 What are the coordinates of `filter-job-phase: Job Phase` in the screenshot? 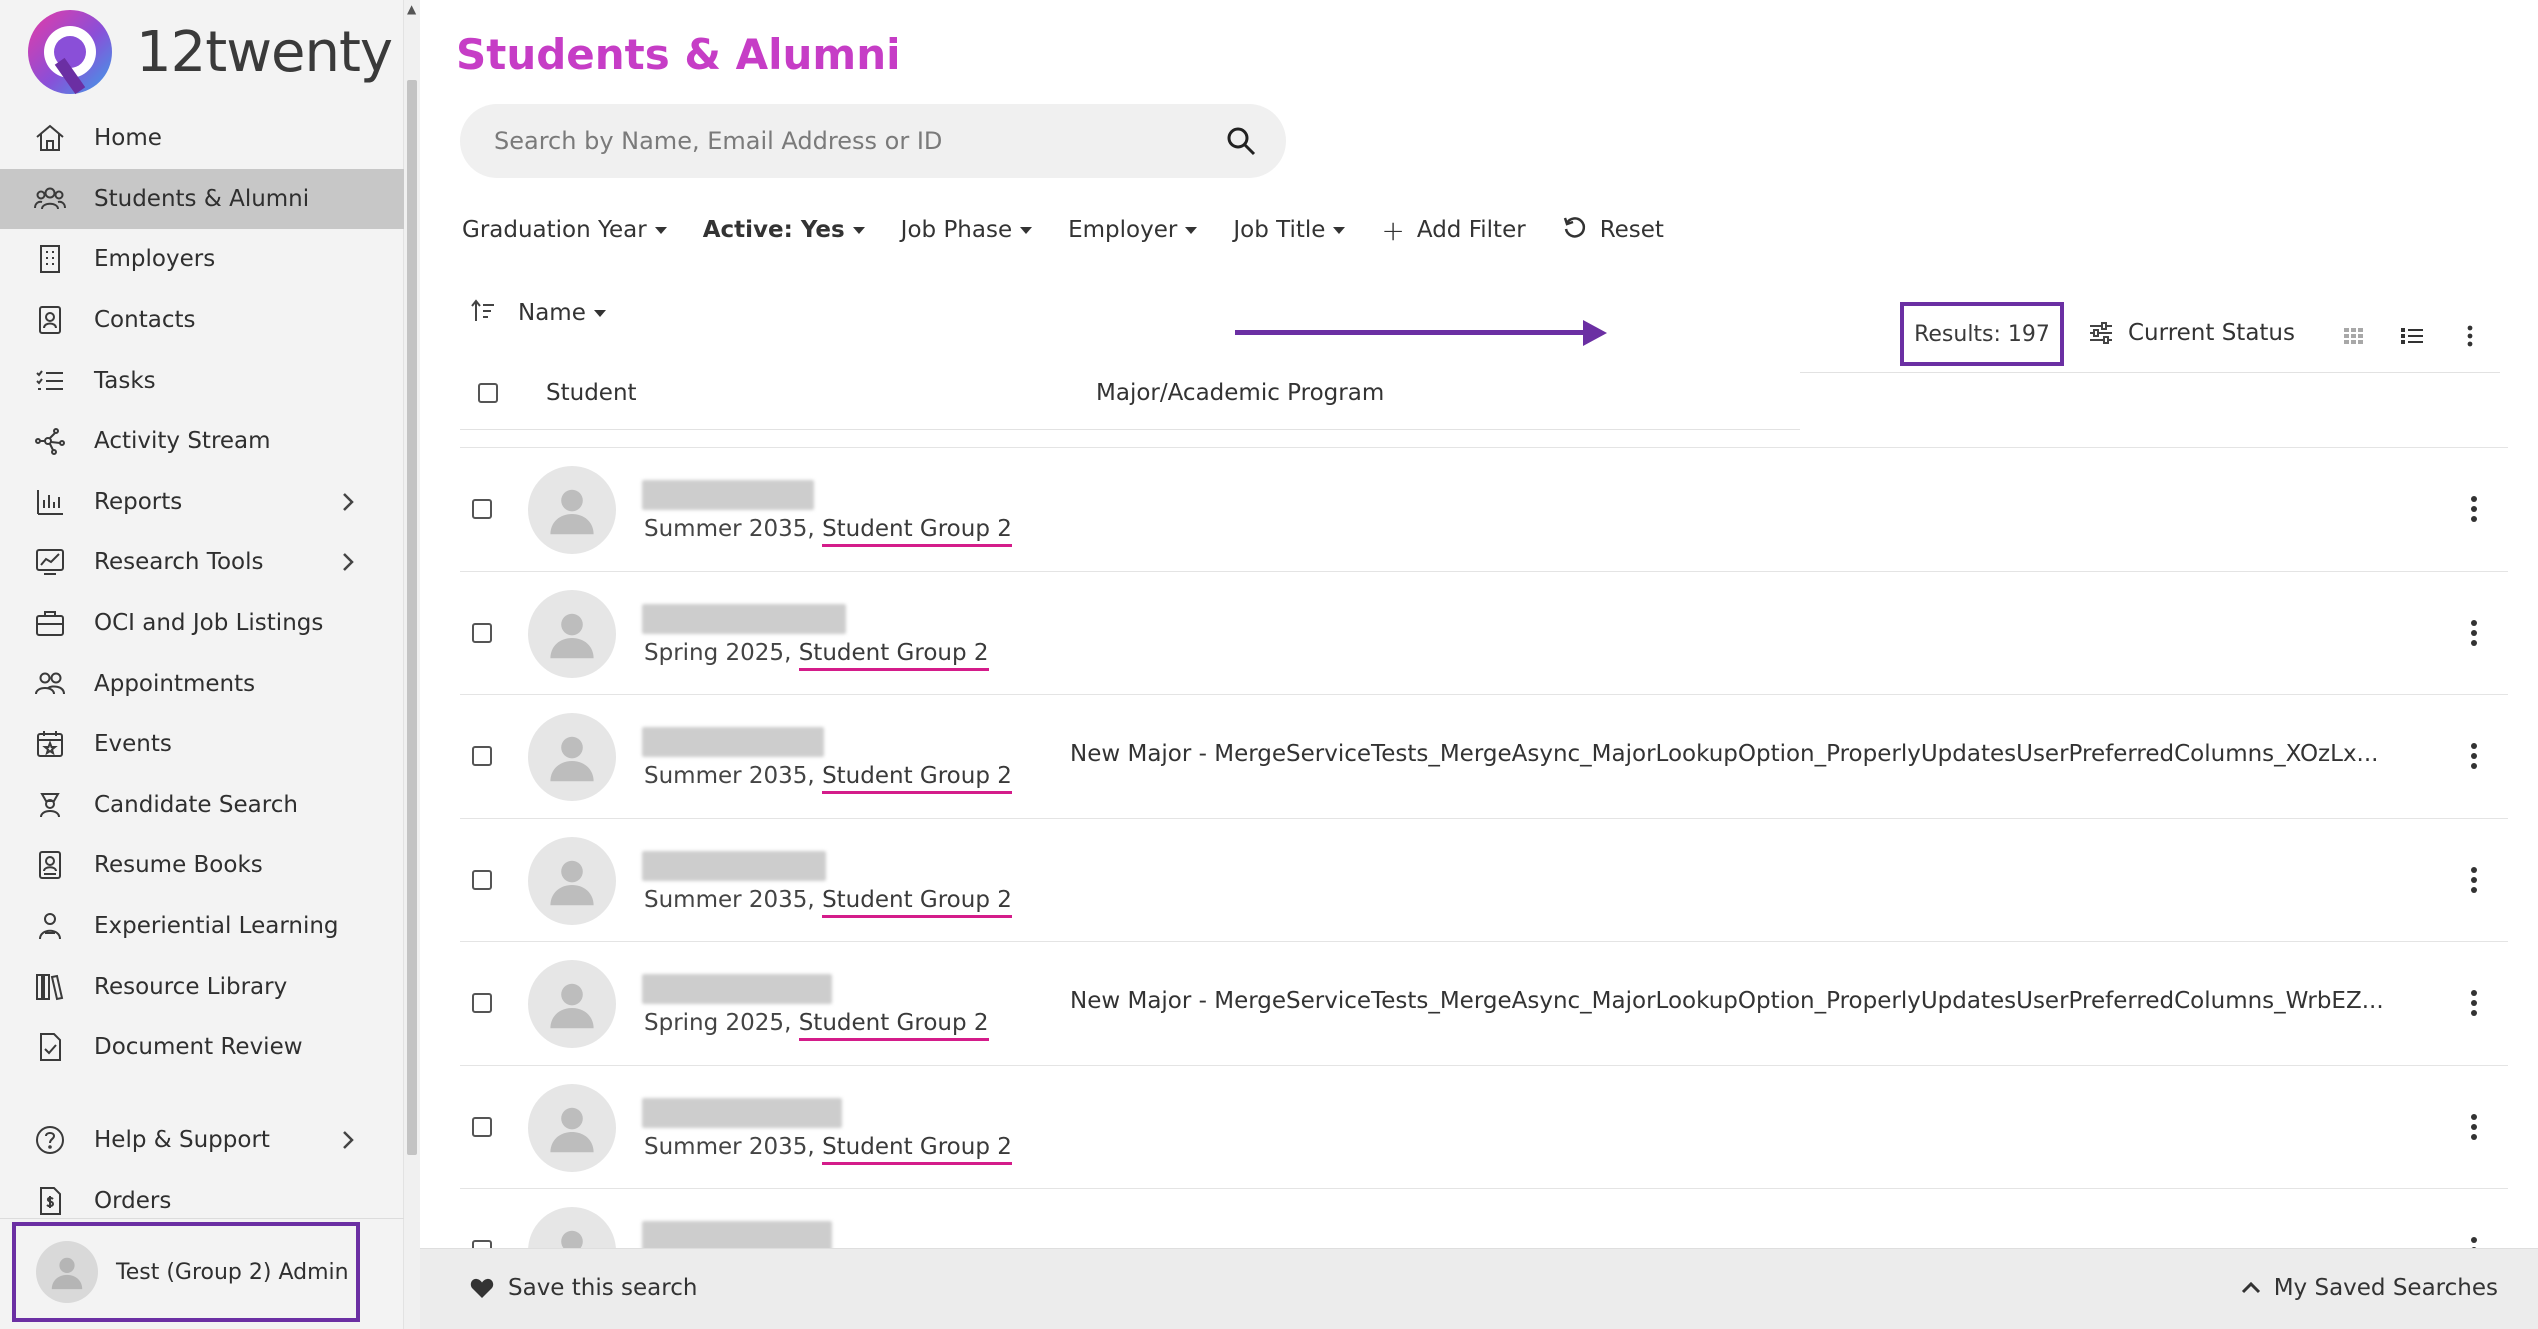 It's located at (967, 230).